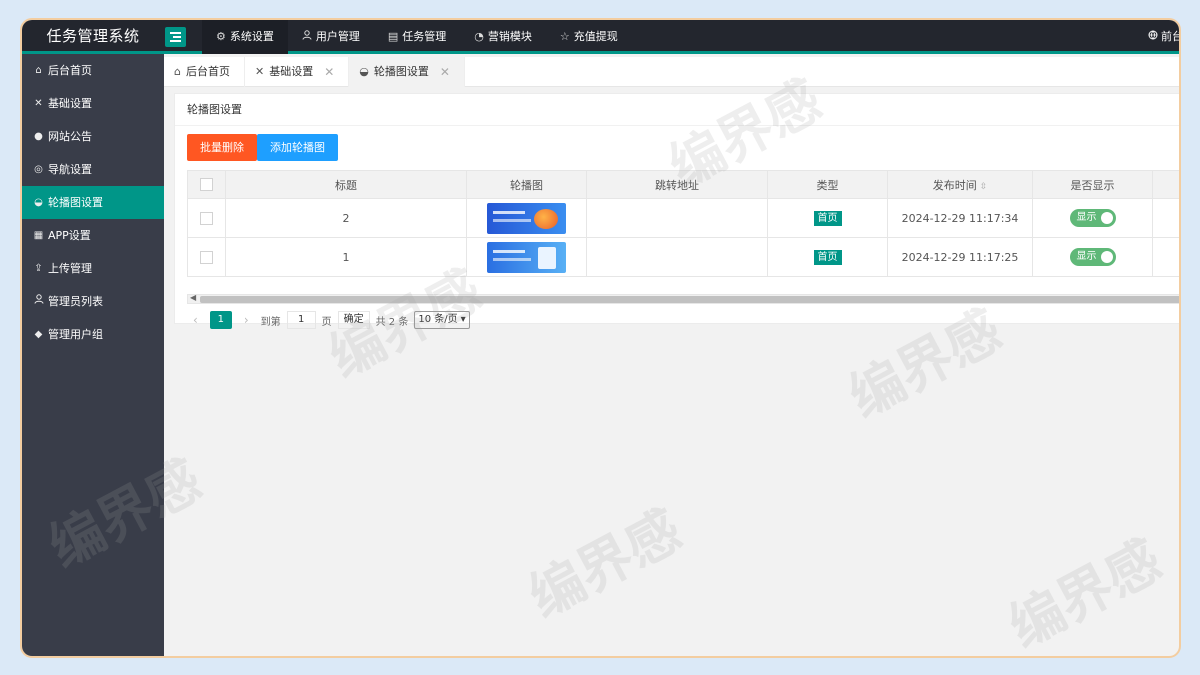 This screenshot has width=1200, height=675. I want to click on menu-toggle-button, so click(175, 37).